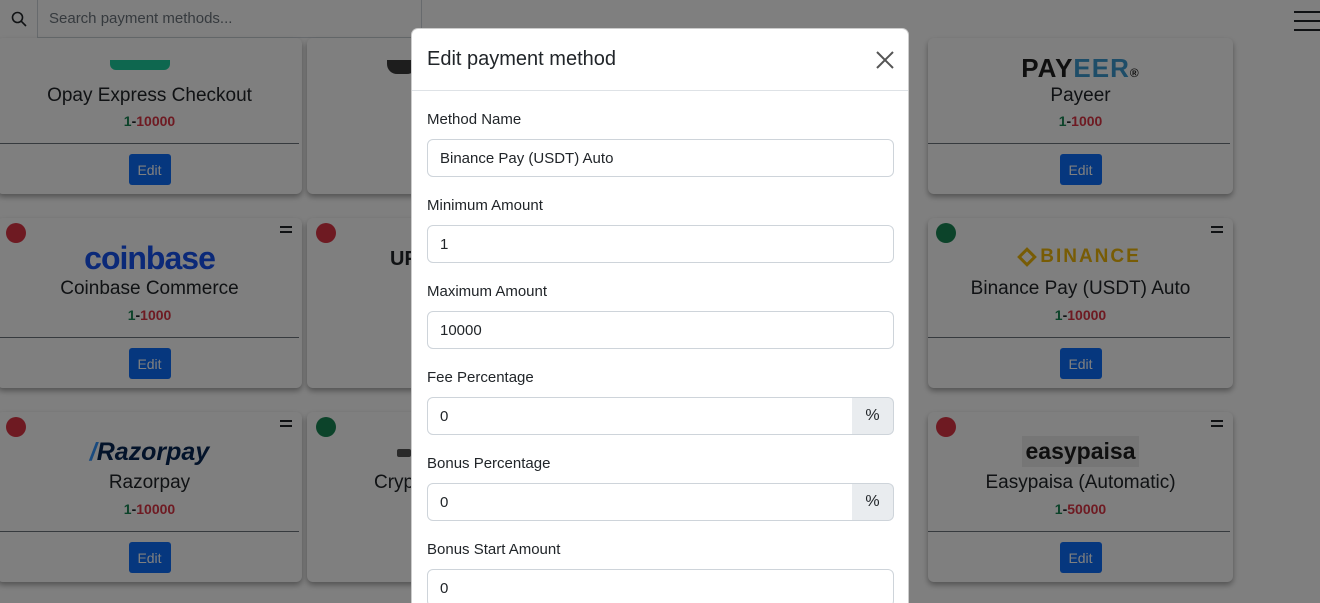 This screenshot has height=603, width=1320. Describe the element at coordinates (494, 549) in the screenshot. I see `bonus-start-amount-label: Bonus Start Amount` at that location.